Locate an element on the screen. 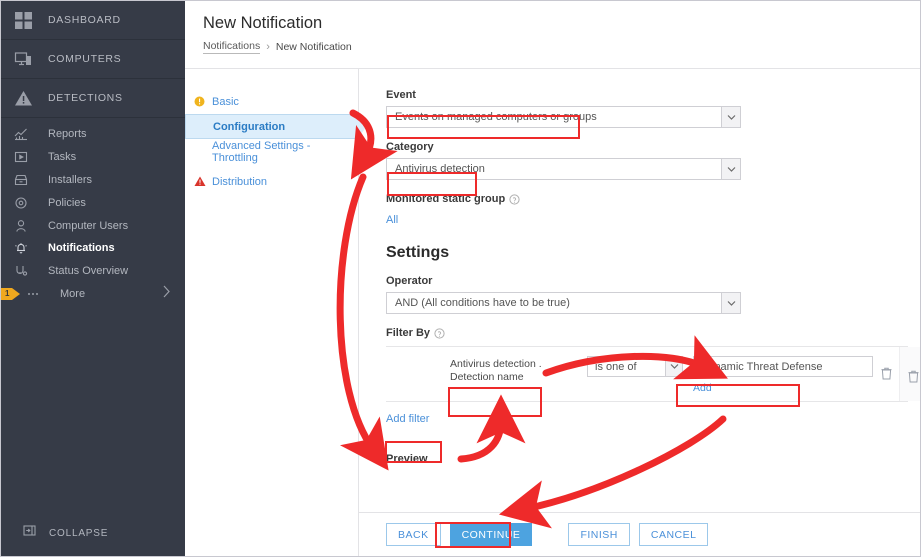 This screenshot has height=557, width=921. sidebar-item-computers: COMPUTERS is located at coordinates (93, 59).